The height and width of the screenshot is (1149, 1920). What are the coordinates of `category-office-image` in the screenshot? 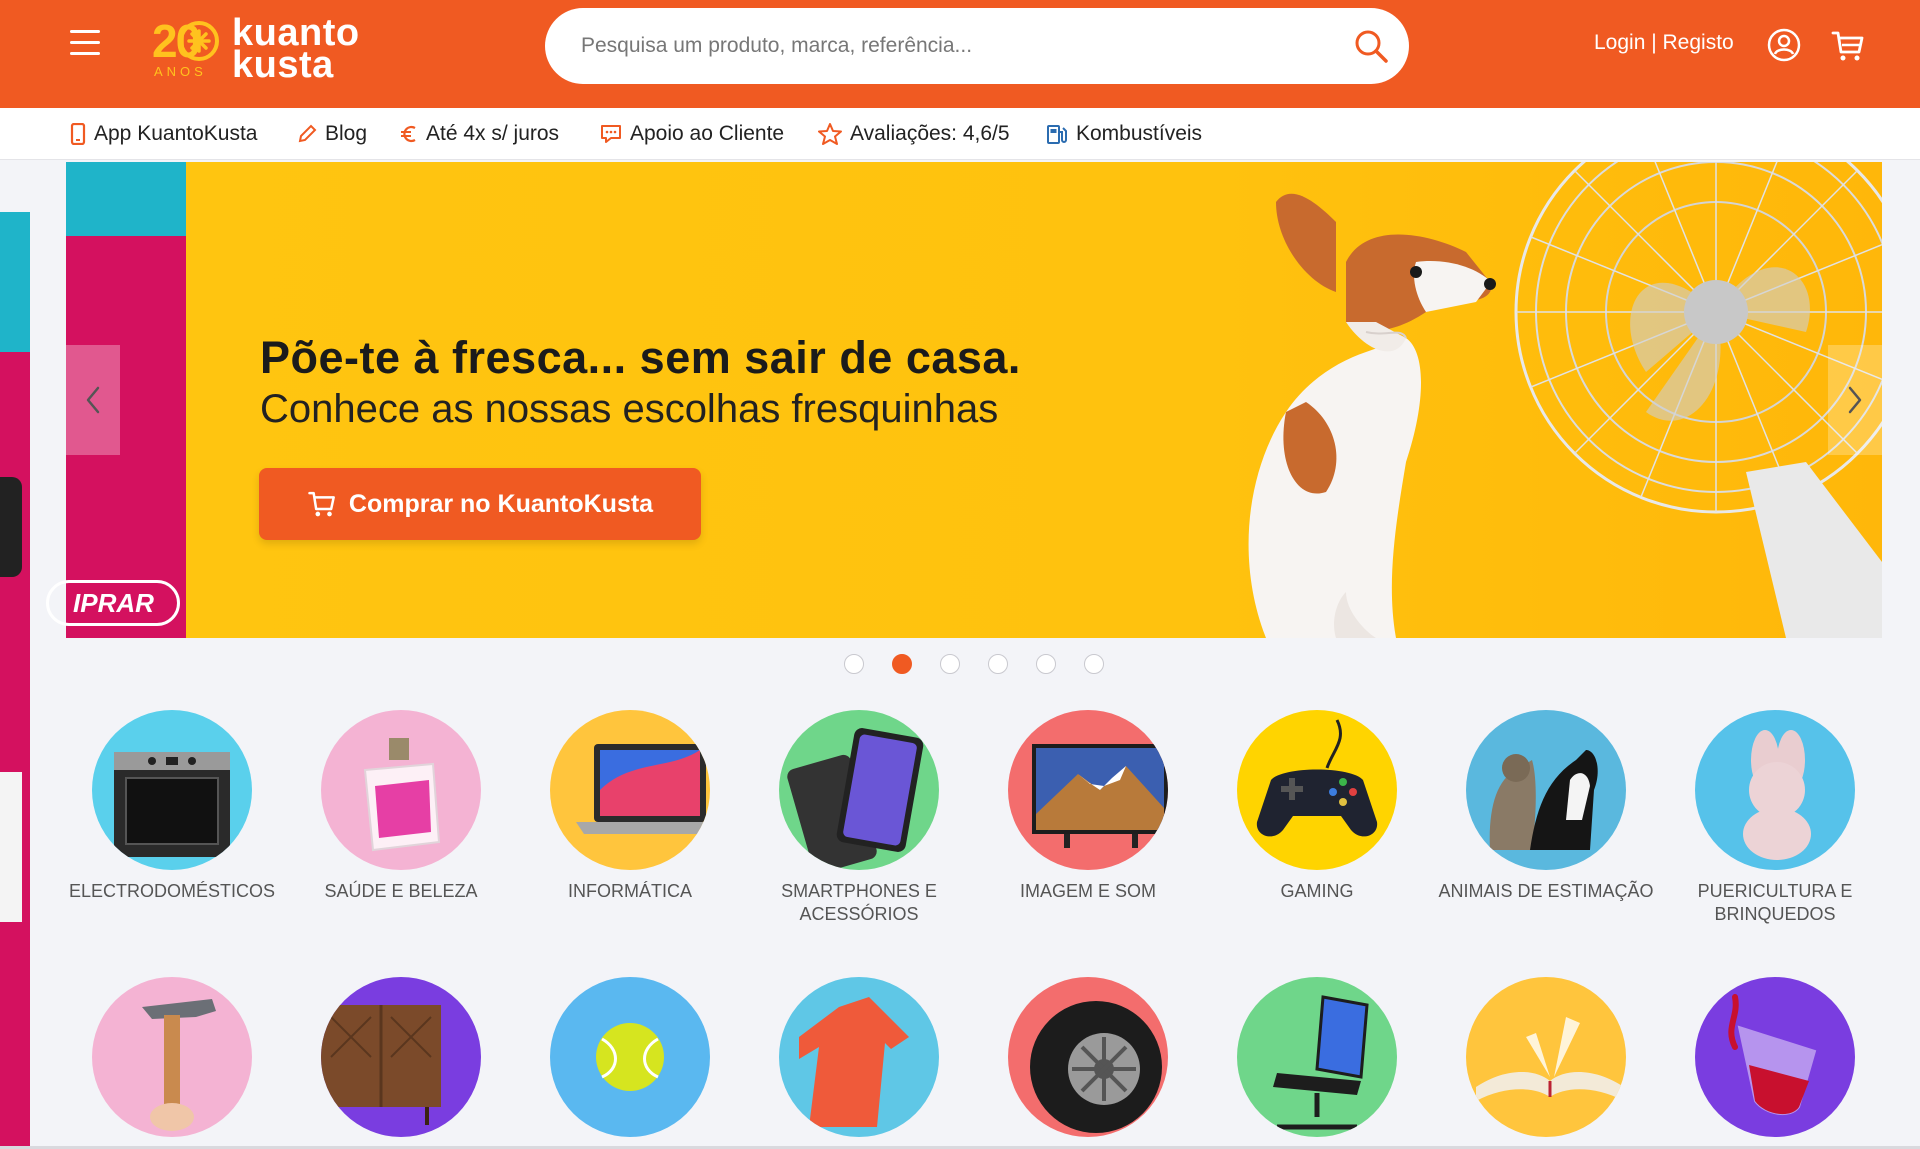 It's located at (1317, 1057).